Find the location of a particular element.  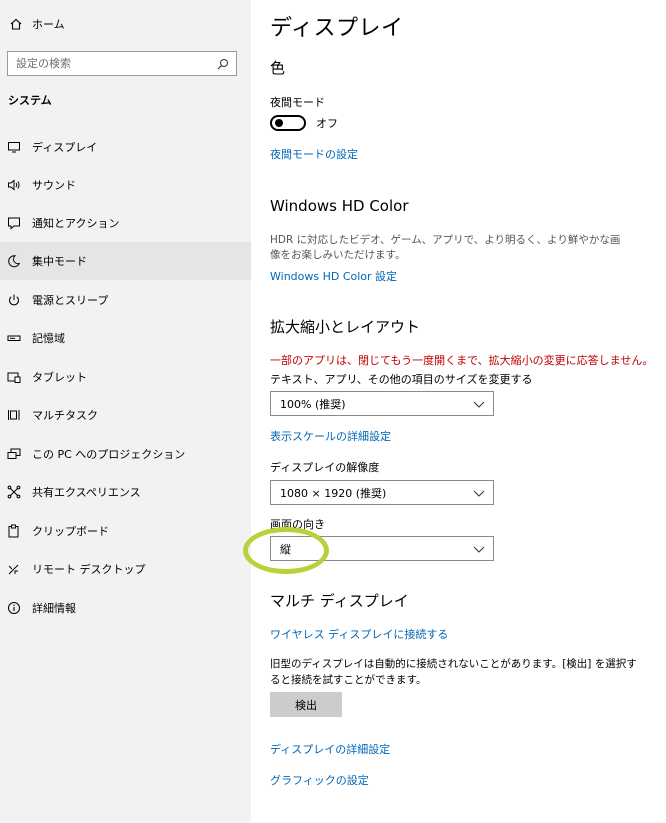

sidebar-item-label: 記憶域 is located at coordinates (48, 338).